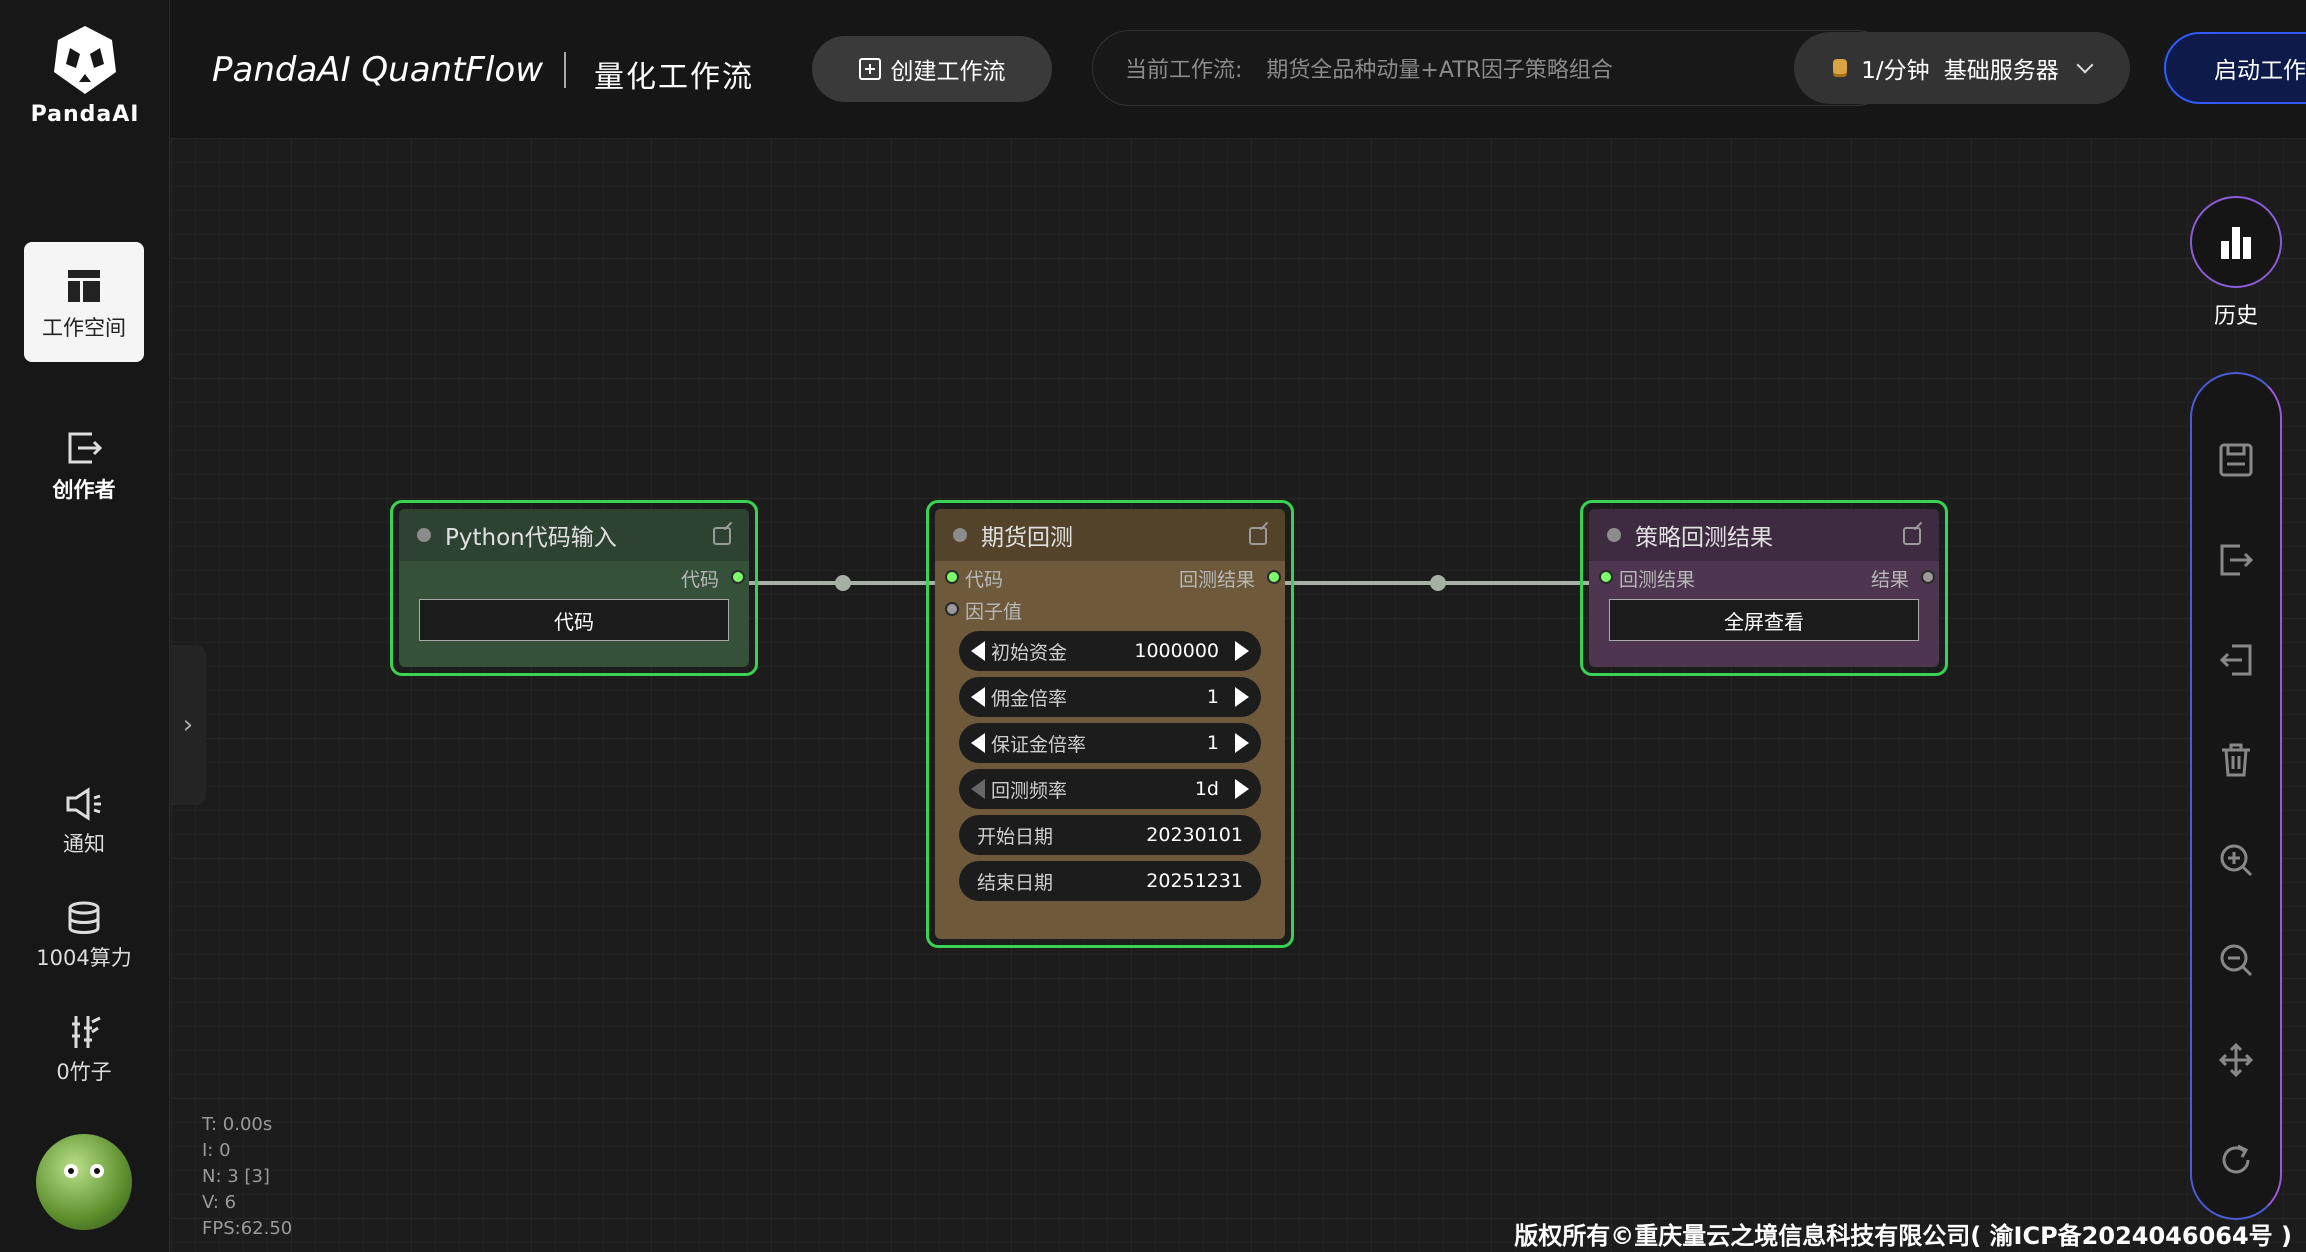 This screenshot has width=2306, height=1252. Describe the element at coordinates (1110, 697) in the screenshot. I see `widget-commission-rate: 佣金倍率 1` at that location.